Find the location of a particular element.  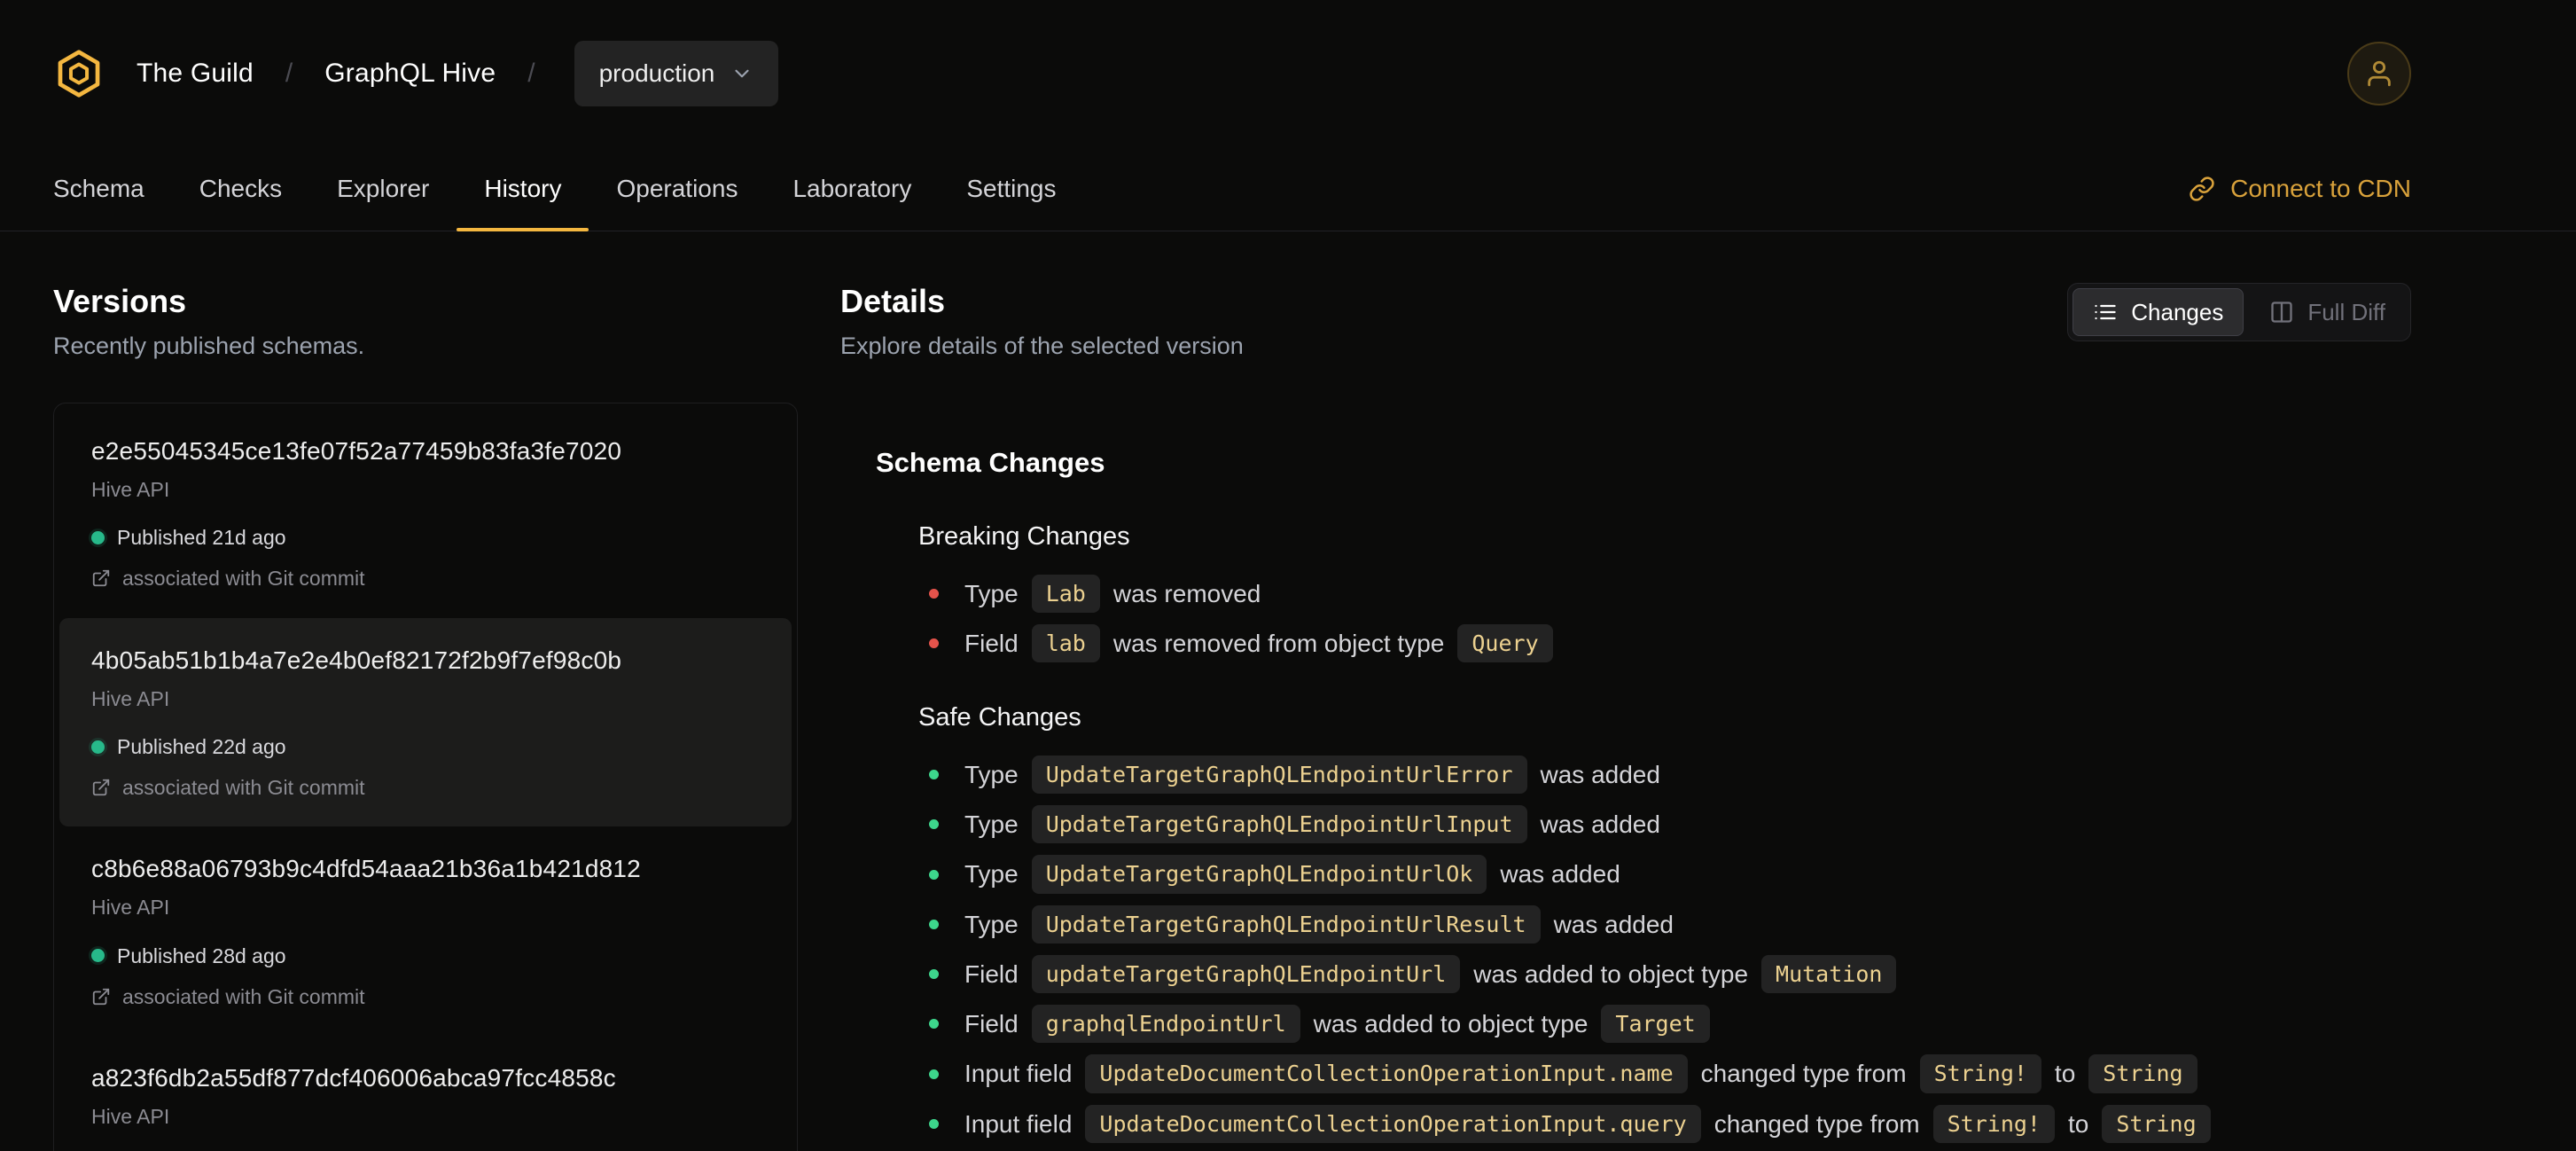

project-name: GraphQL Hive is located at coordinates (410, 73).